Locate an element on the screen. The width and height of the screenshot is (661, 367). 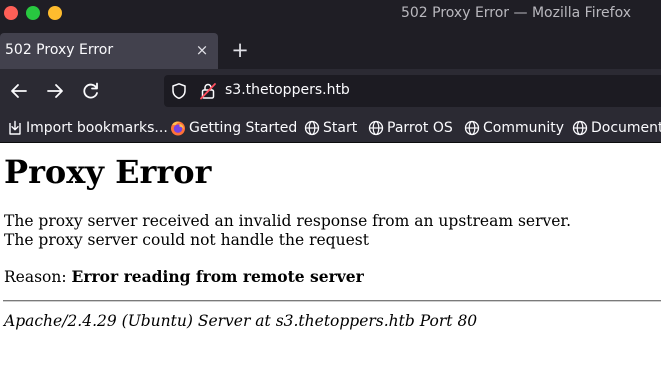
import-icon is located at coordinates (15, 127).